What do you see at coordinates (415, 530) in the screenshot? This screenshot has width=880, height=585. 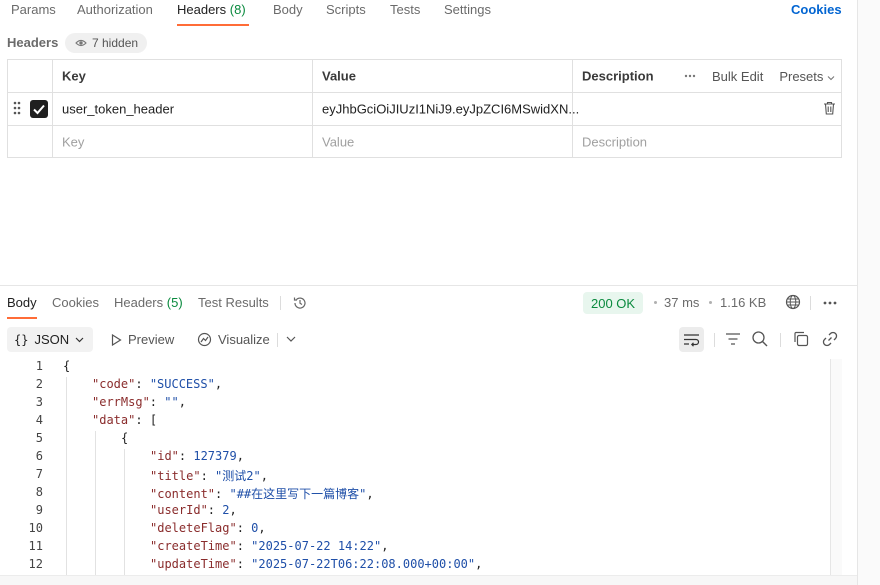 I see `code-line: 10 "deleteFlag": 0,` at bounding box center [415, 530].